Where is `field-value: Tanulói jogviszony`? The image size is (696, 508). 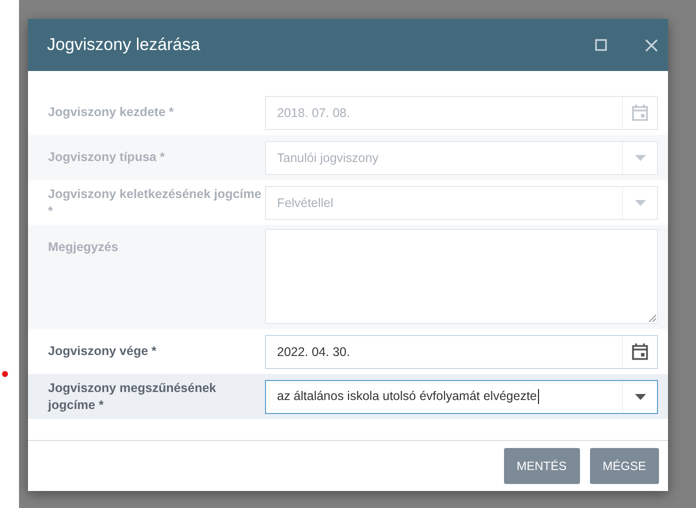
field-value: Tanulói jogviszony is located at coordinates (328, 157).